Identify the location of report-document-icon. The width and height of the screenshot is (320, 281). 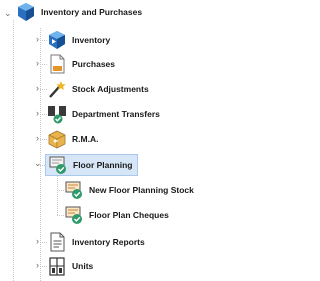
(57, 242).